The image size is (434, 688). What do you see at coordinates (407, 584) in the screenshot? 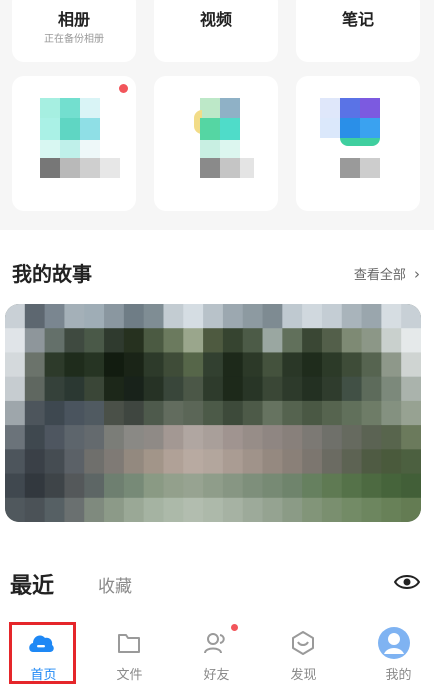
I see `eye-icon` at bounding box center [407, 584].